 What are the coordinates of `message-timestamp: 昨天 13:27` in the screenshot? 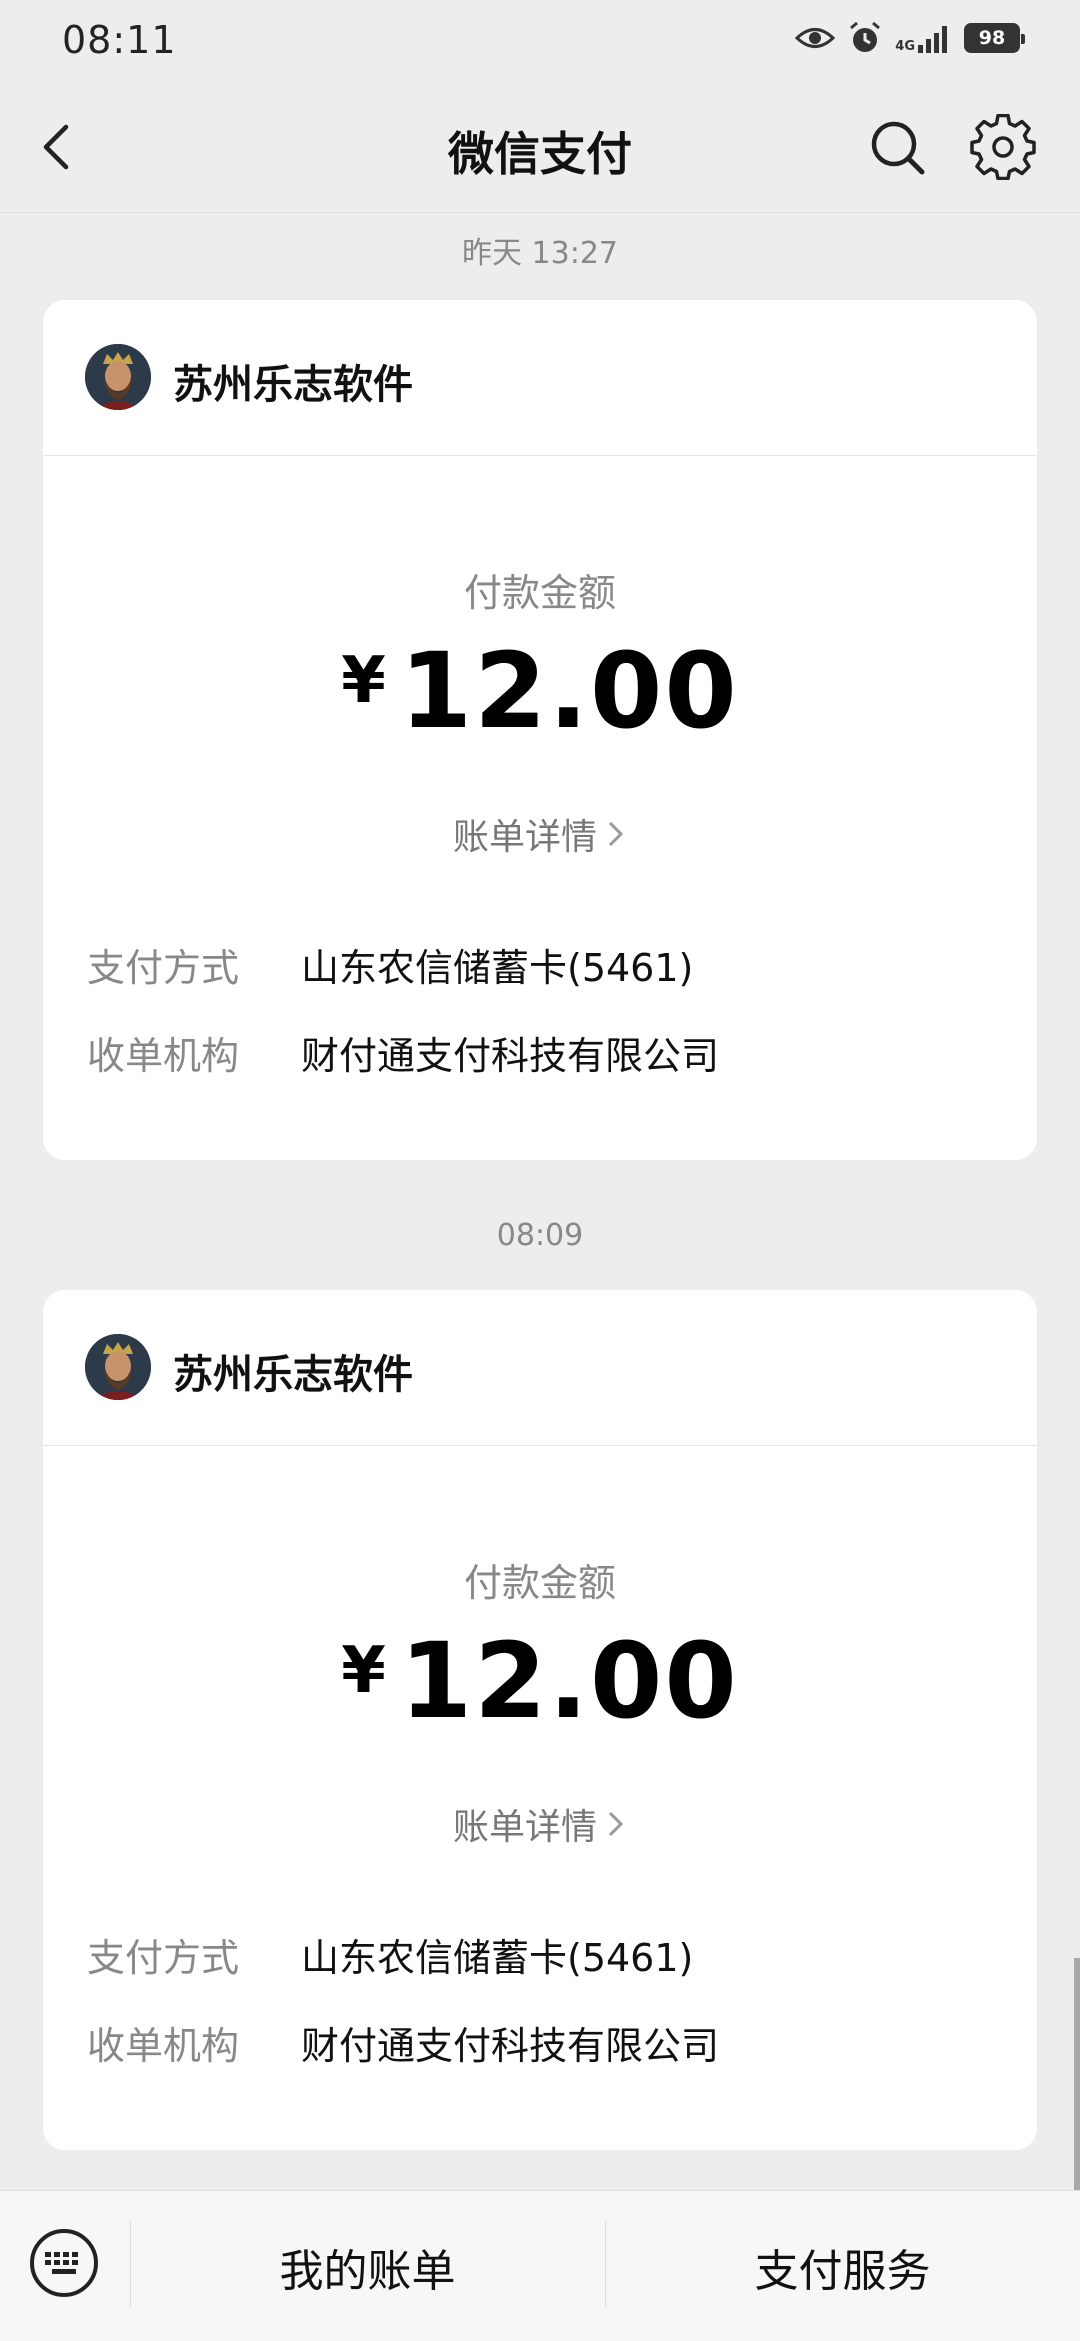 It's located at (540, 253).